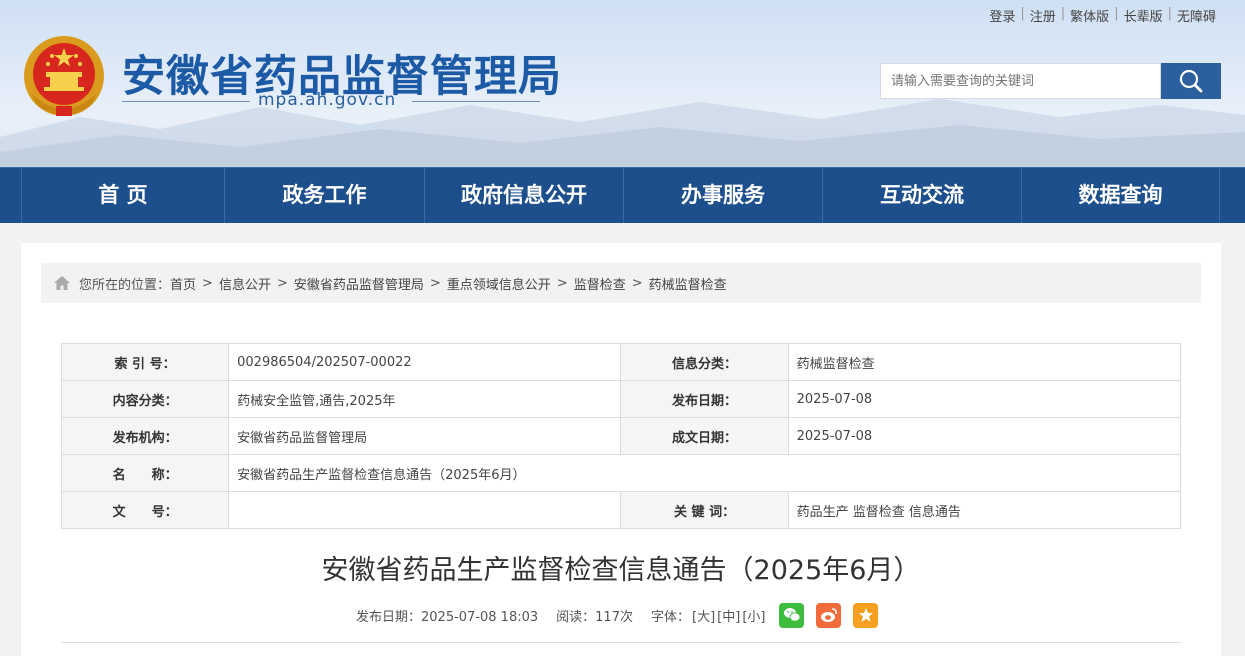  Describe the element at coordinates (704, 436) in the screenshot. I see `made-date-label: 成文日期：` at that location.